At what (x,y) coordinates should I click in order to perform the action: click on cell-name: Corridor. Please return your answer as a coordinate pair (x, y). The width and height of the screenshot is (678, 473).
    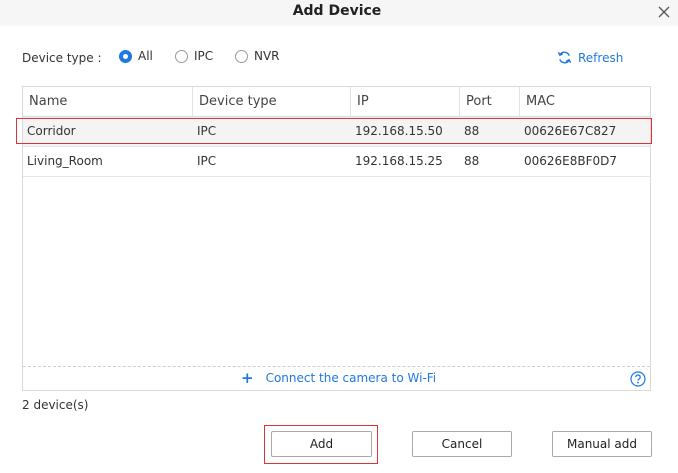
    Looking at the image, I should click on (51, 131).